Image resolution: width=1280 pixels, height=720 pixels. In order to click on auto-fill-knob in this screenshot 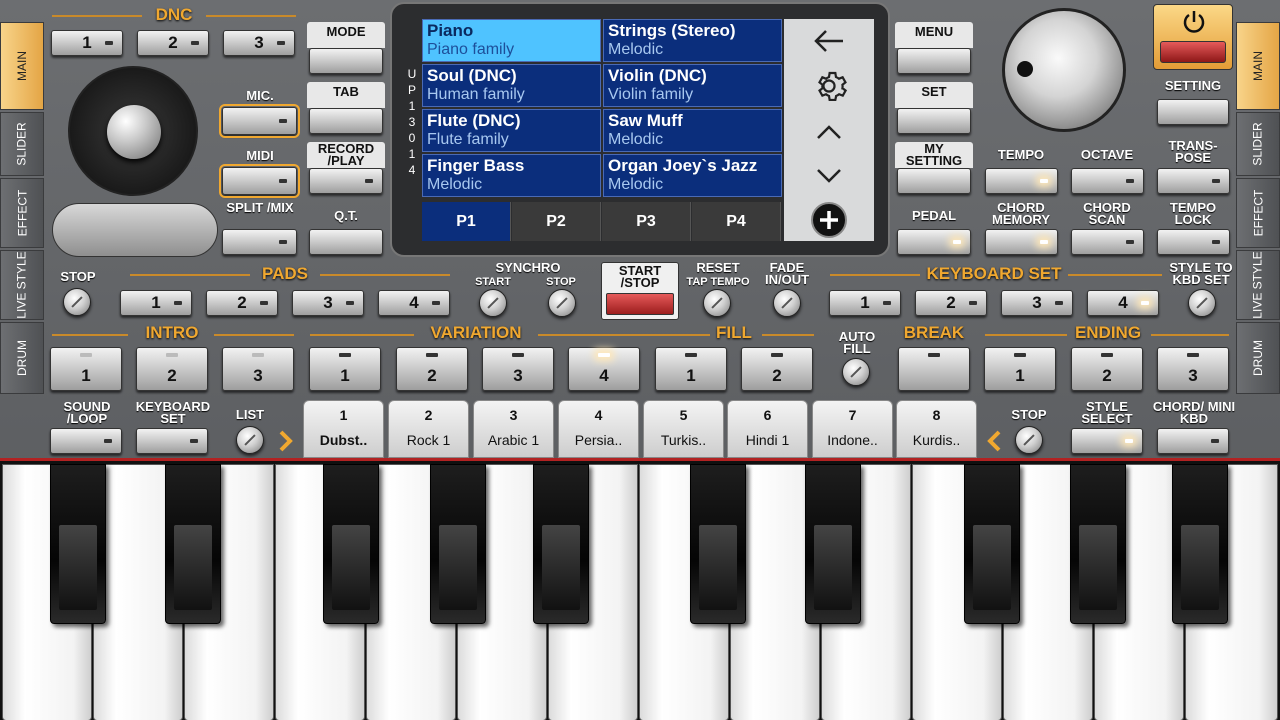, I will do `click(856, 372)`.